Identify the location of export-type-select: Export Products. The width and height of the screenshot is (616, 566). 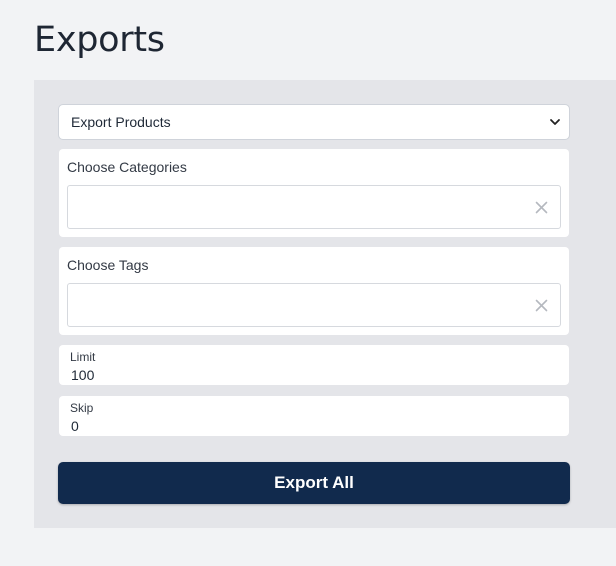
(314, 122).